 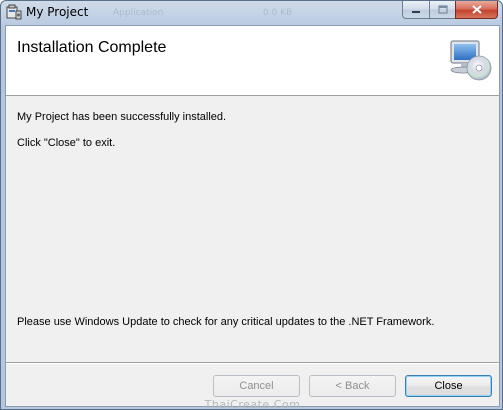 I want to click on computer-cd-icon, so click(x=471, y=60).